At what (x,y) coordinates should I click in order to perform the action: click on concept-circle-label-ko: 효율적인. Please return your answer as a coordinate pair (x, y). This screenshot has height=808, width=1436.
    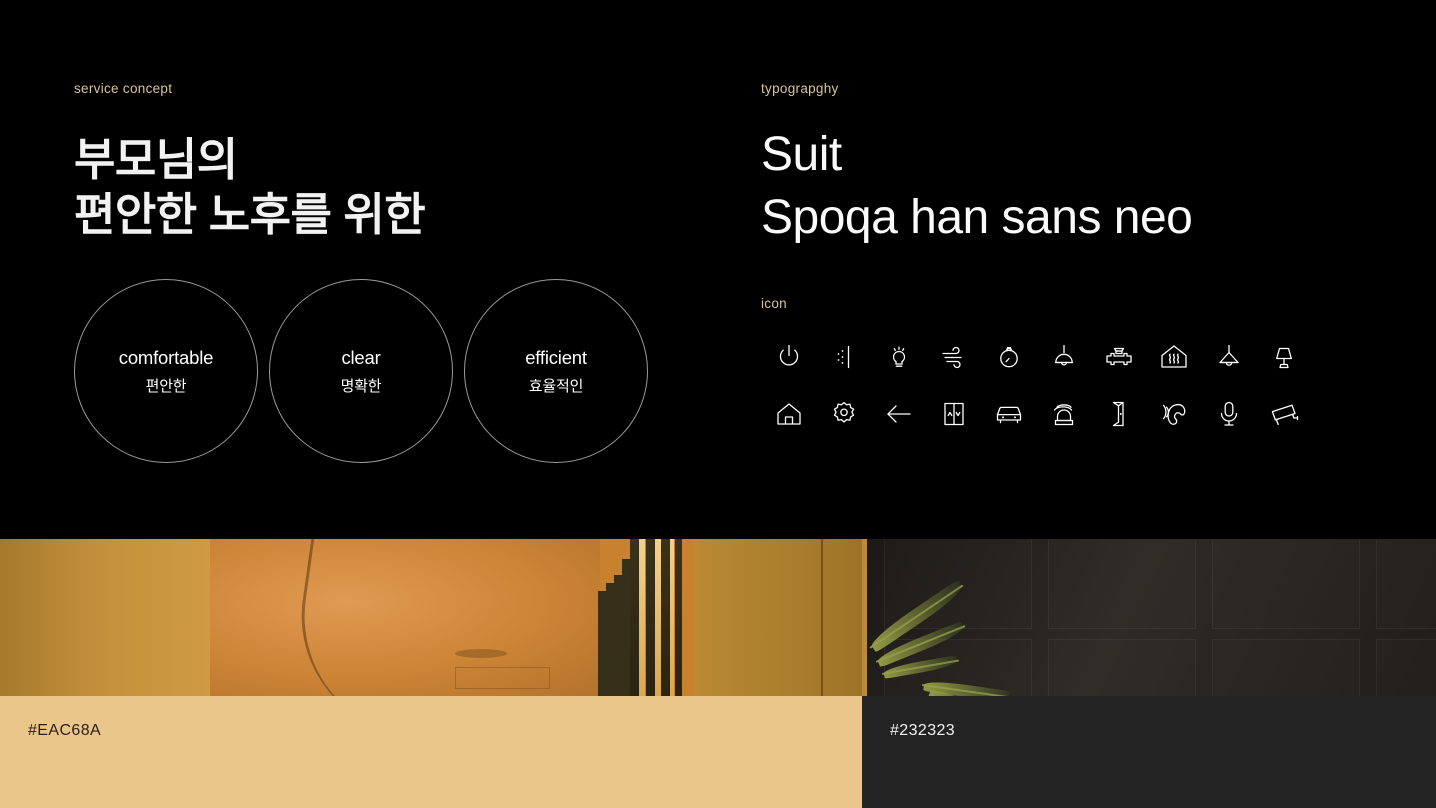
    Looking at the image, I should click on (556, 386).